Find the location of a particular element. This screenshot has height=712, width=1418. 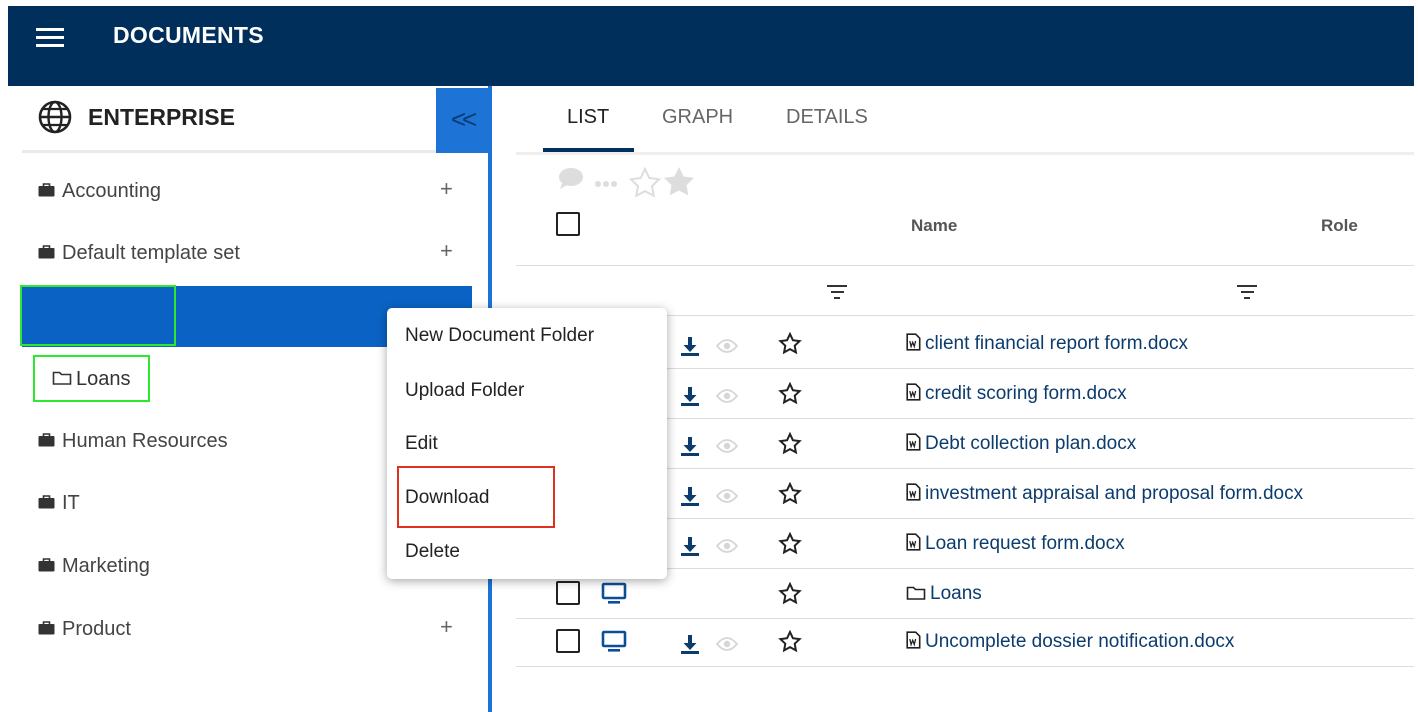

file-name: Loan request form.docx is located at coordinates (1025, 543).